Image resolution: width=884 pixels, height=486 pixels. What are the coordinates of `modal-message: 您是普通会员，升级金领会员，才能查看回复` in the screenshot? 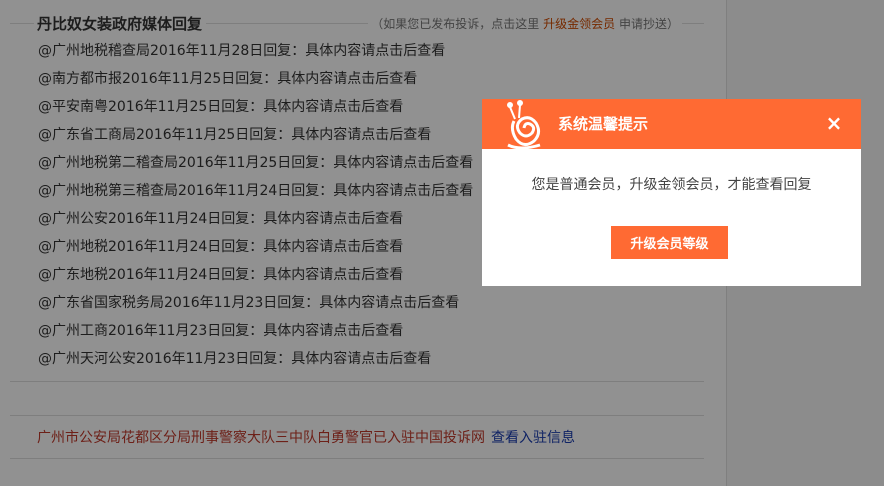 It's located at (671, 185).